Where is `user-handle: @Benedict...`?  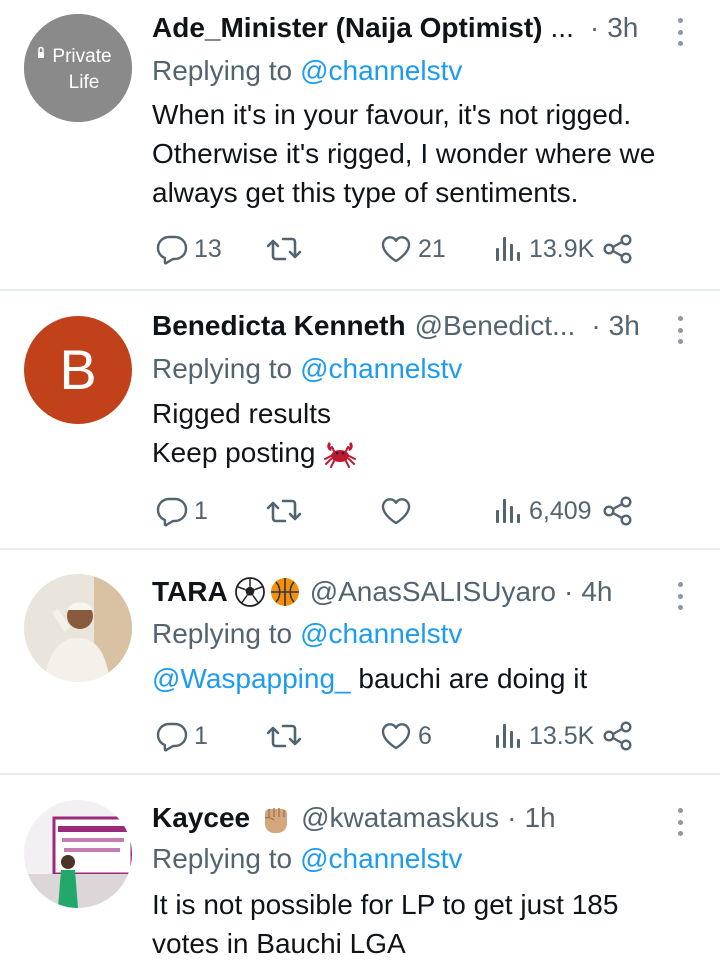 user-handle: @Benedict... is located at coordinates (495, 326).